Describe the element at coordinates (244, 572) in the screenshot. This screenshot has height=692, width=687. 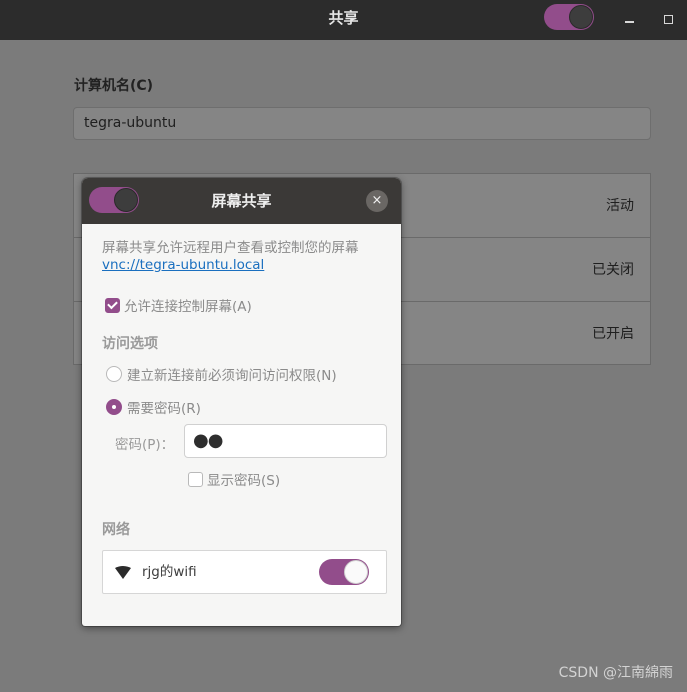
I see `network-list: rjg的wifi` at that location.